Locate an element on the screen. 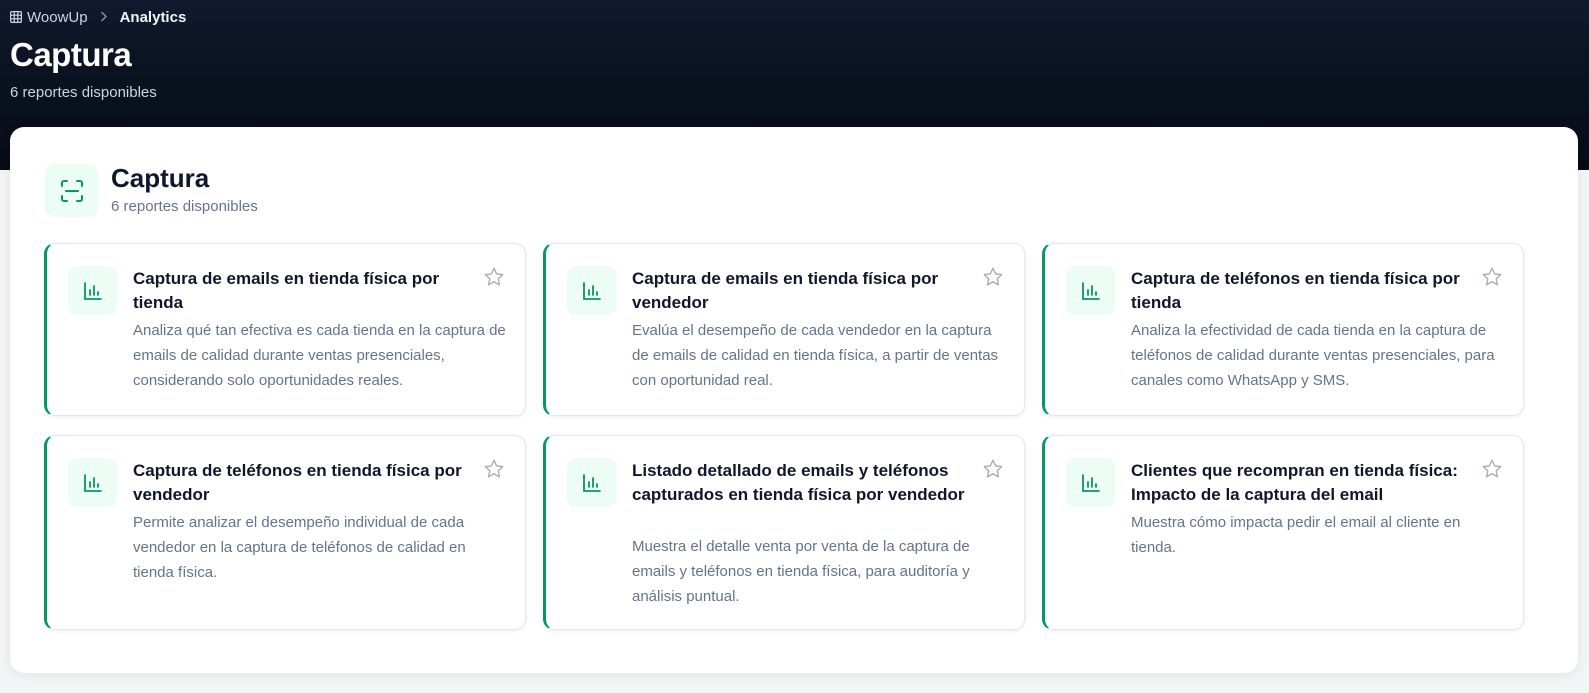  section-subtitle: 6 reportes disponibles is located at coordinates (184, 206).